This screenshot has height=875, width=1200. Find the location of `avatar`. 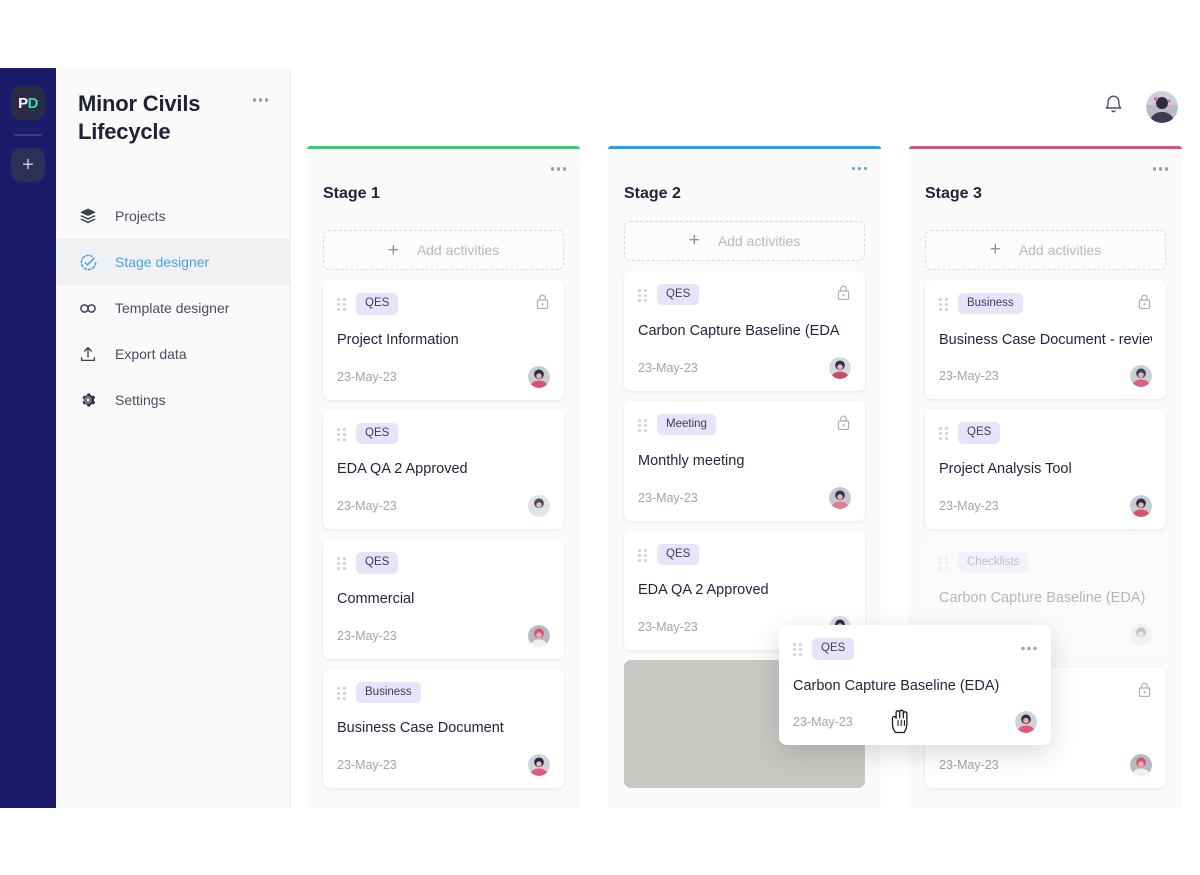

avatar is located at coordinates (1162, 107).